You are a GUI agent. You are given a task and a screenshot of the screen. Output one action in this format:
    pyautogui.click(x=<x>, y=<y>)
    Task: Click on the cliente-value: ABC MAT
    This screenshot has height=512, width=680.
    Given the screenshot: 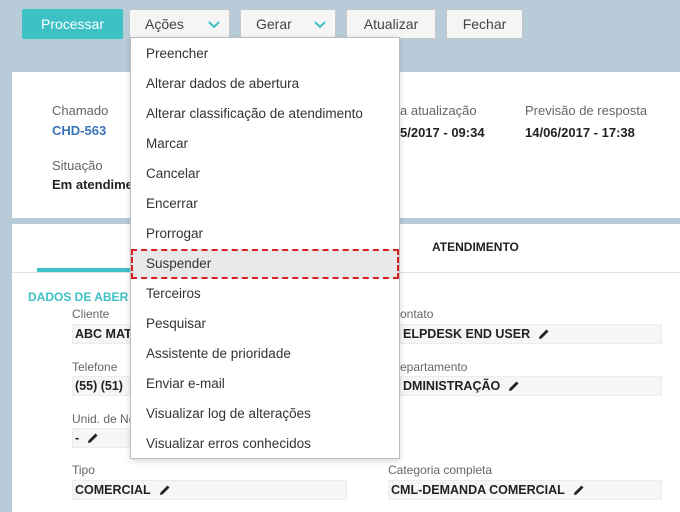 What is the action you would take?
    pyautogui.click(x=103, y=334)
    